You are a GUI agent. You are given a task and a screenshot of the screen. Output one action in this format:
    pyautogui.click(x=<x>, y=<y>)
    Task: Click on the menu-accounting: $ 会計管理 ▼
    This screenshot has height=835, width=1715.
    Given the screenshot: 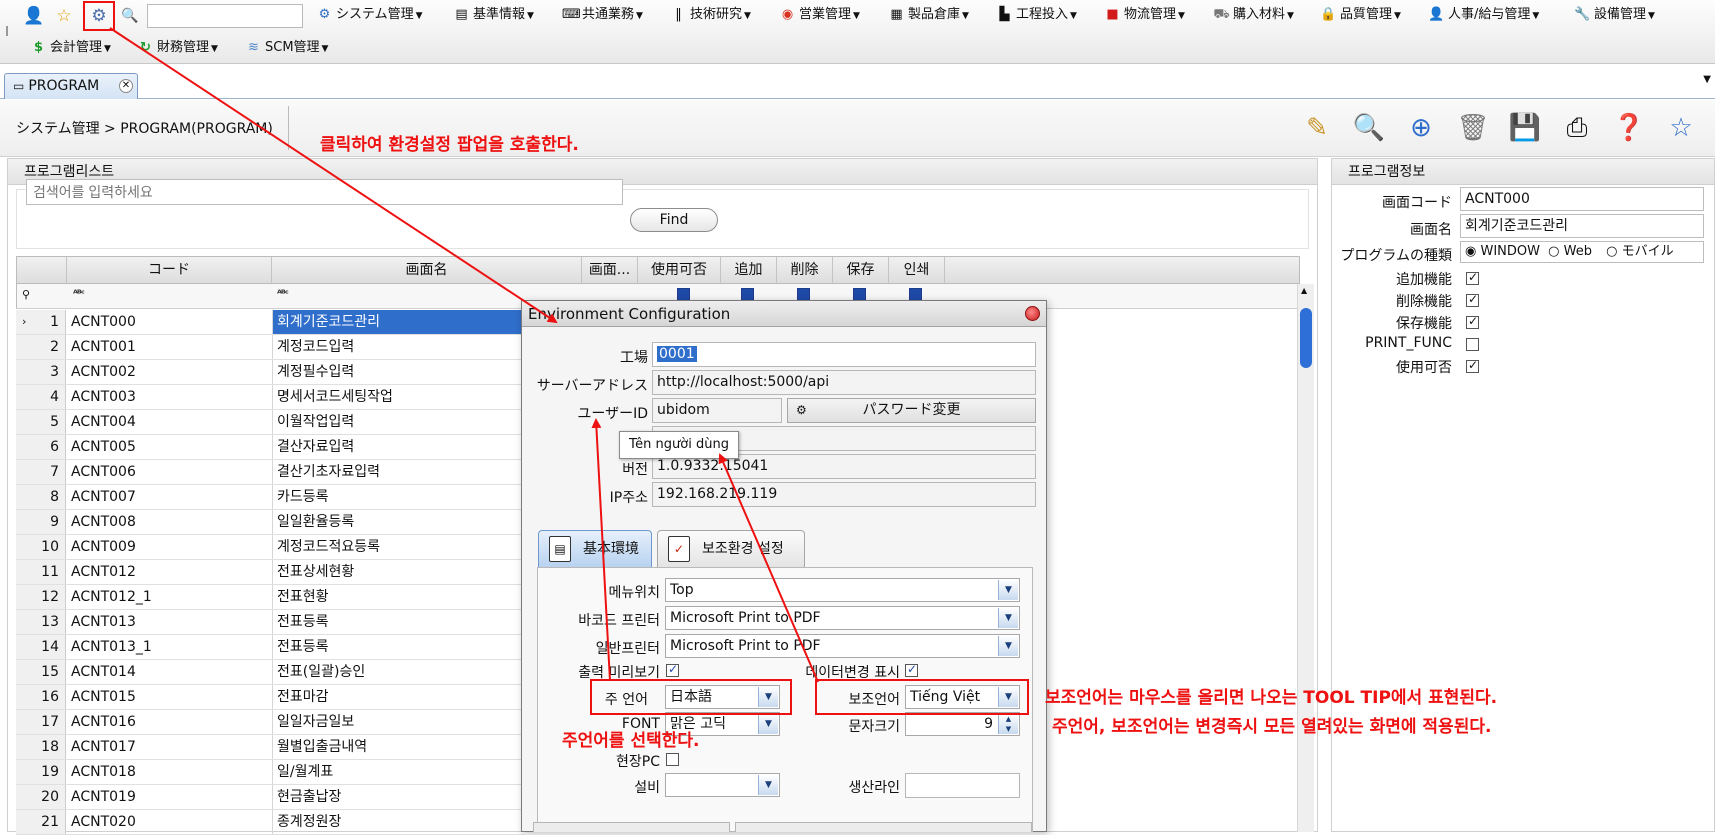 What is the action you would take?
    pyautogui.click(x=70, y=48)
    